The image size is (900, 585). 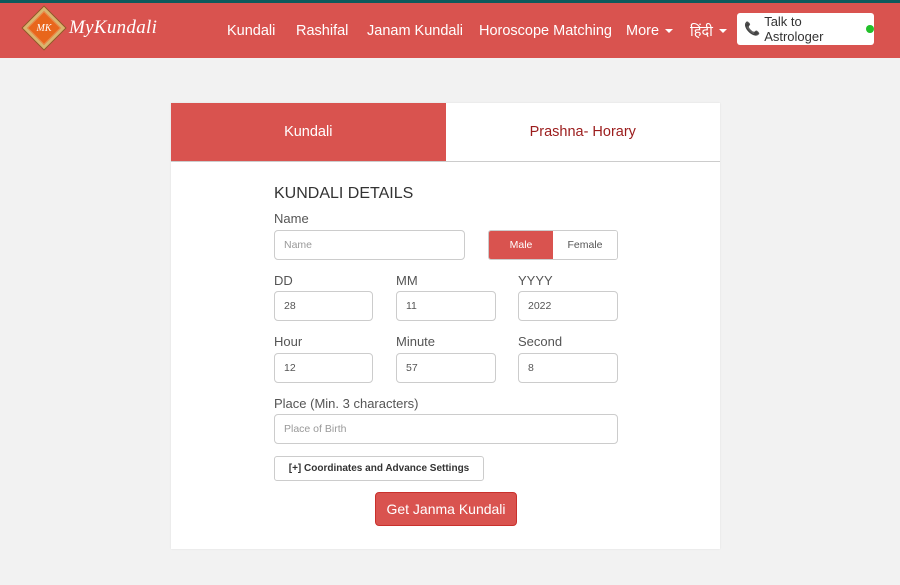 I want to click on yyyy-input: 2022, so click(x=568, y=306).